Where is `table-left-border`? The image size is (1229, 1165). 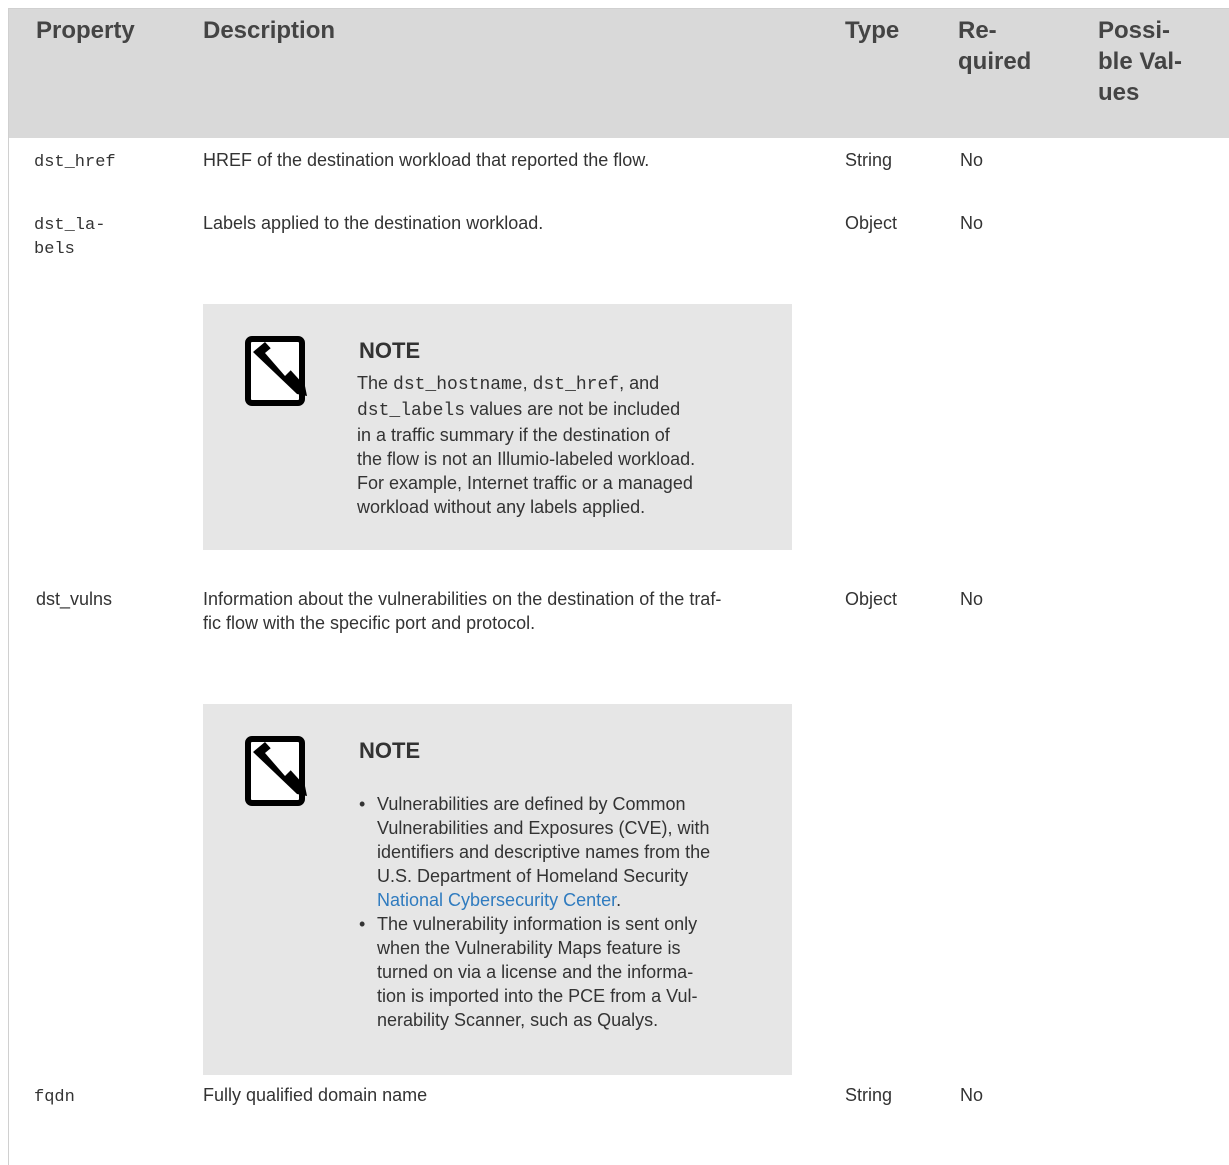 table-left-border is located at coordinates (8, 586).